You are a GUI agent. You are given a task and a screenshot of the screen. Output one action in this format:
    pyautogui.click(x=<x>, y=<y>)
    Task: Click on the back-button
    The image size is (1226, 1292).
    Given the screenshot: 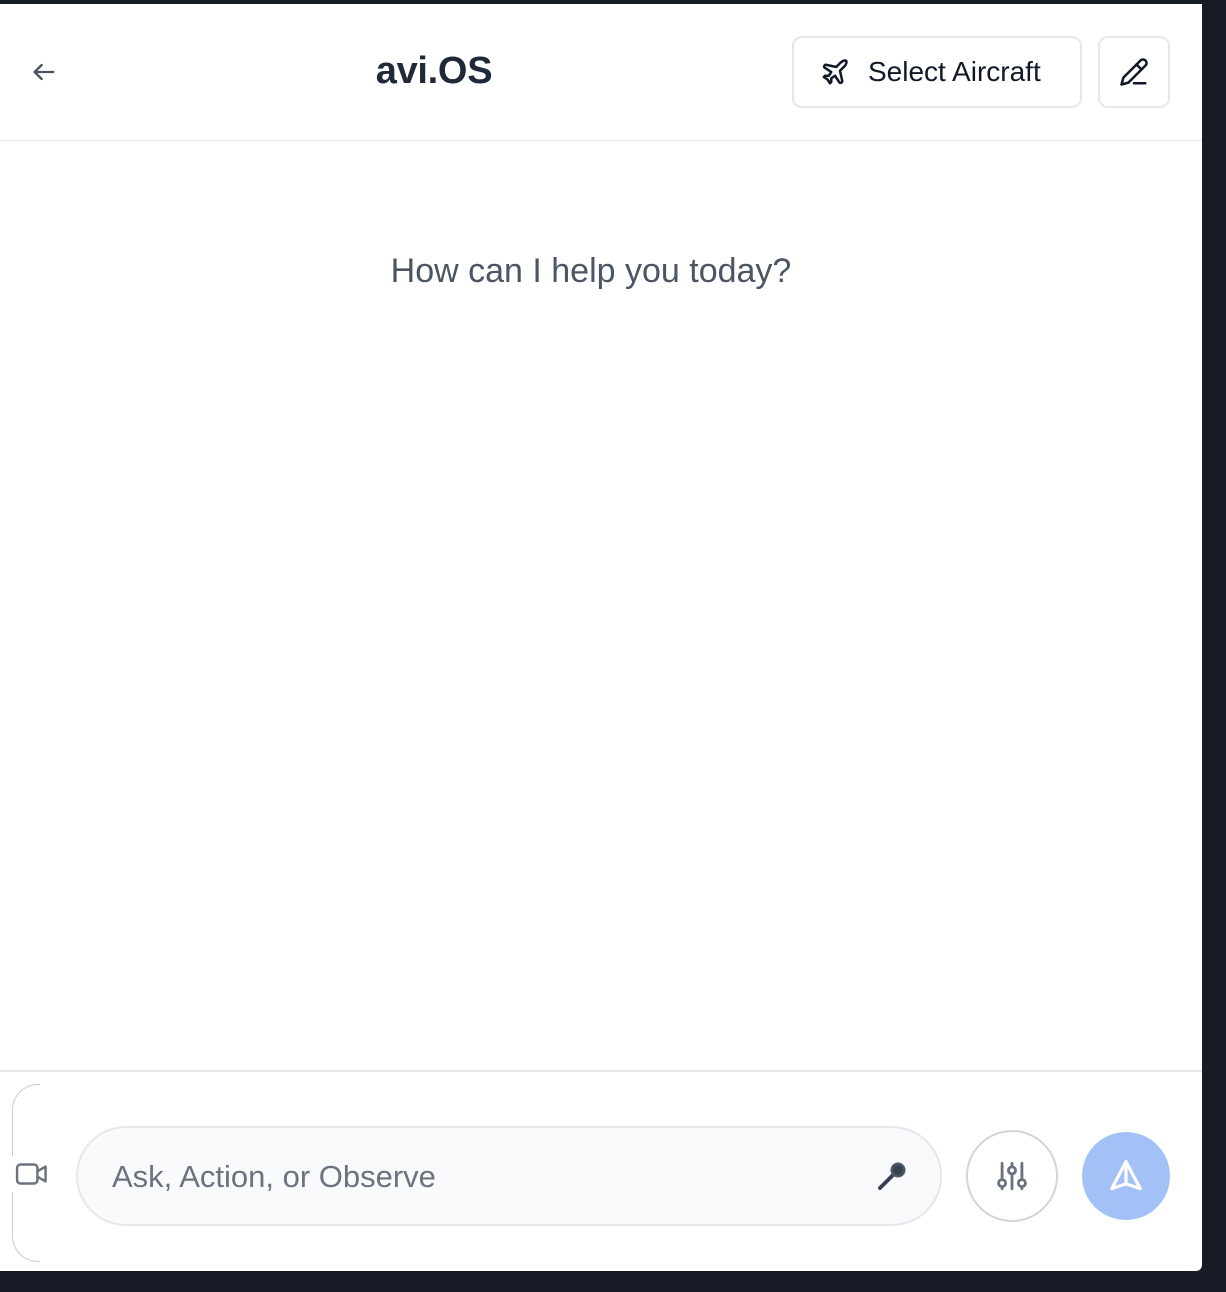 What is the action you would take?
    pyautogui.click(x=44, y=72)
    